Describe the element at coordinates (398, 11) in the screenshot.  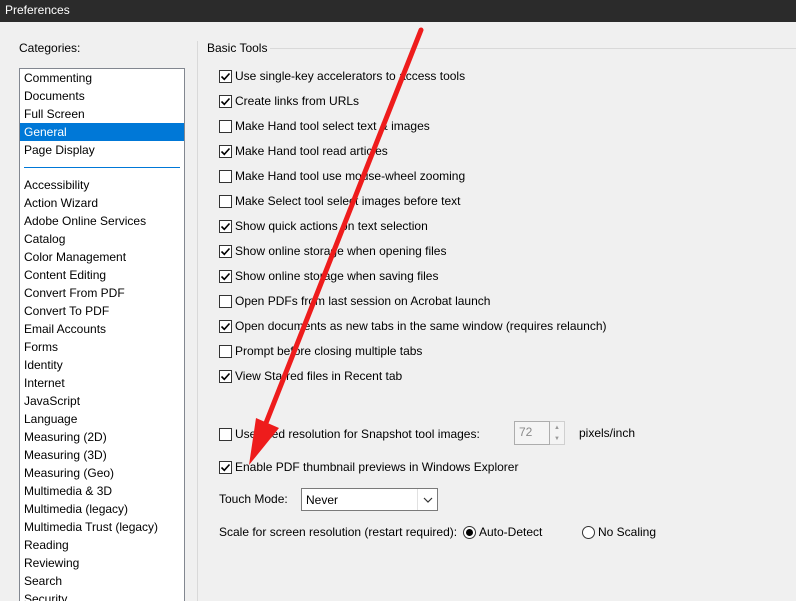
I see `window-title: Preferences` at that location.